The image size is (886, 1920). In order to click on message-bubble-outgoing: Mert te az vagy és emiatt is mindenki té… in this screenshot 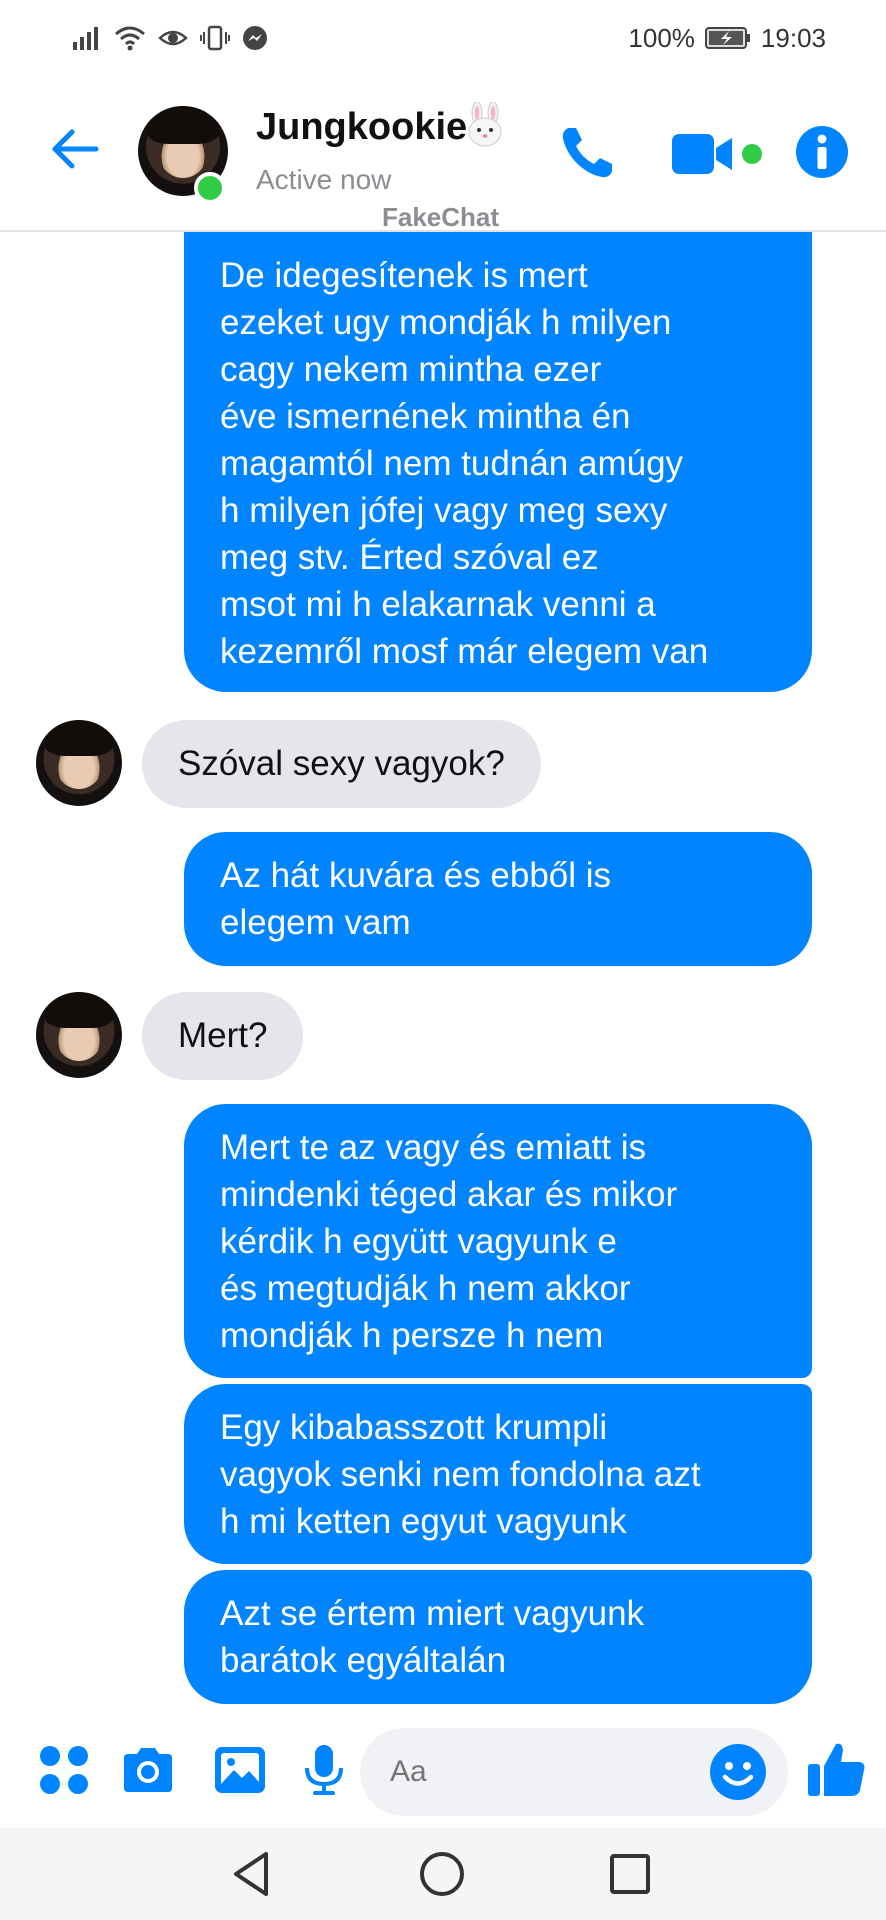, I will do `click(498, 1241)`.